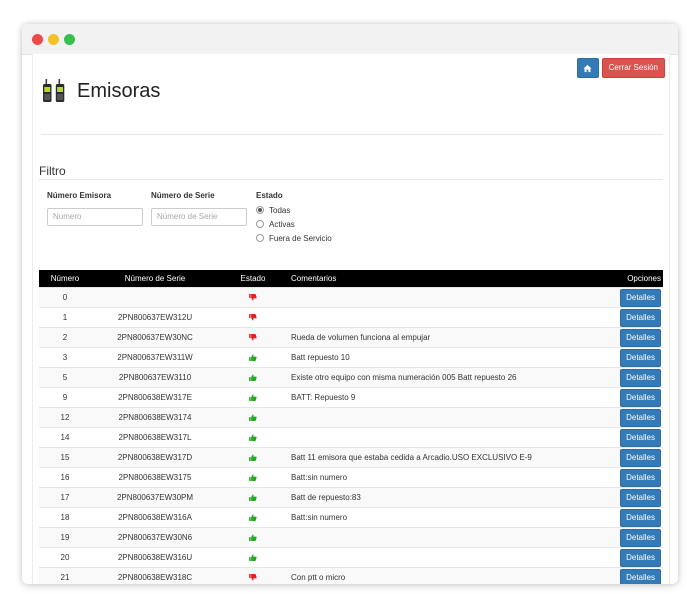  I want to click on cell-serie: 2PN800638EW3174, so click(155, 417).